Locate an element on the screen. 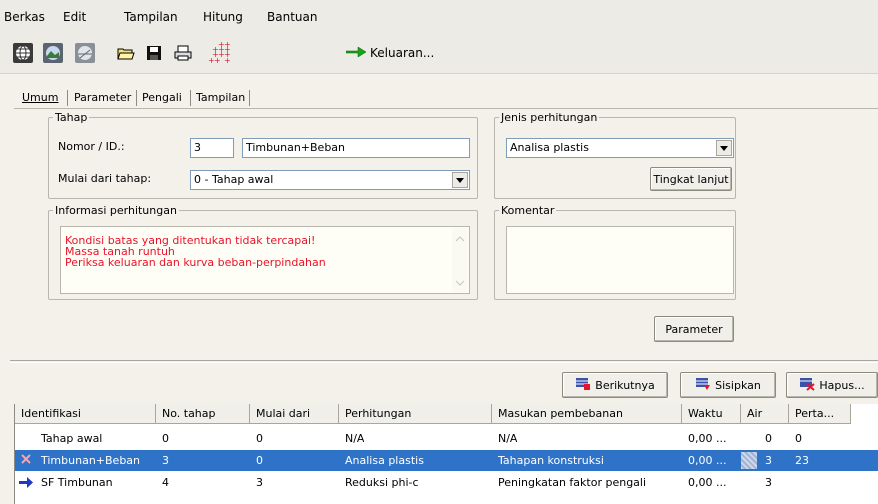 The width and height of the screenshot is (878, 504). jenis-legend: Jenis perhitungan is located at coordinates (549, 117).